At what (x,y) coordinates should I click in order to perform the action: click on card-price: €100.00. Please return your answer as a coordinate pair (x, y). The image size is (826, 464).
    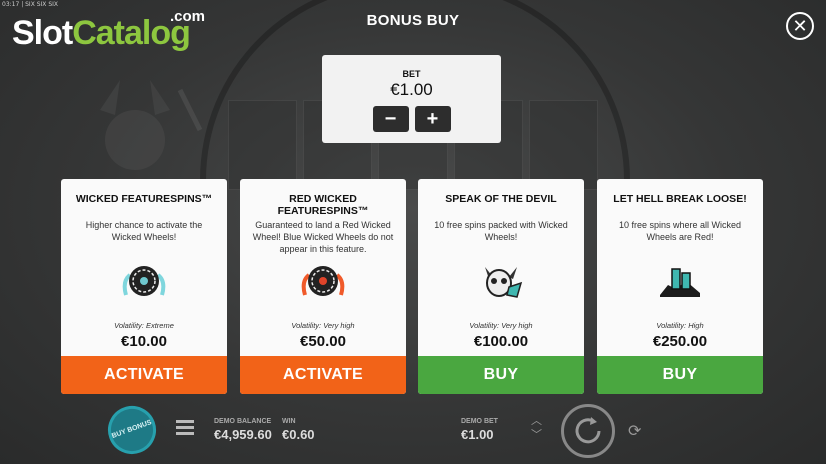
    Looking at the image, I should click on (501, 341).